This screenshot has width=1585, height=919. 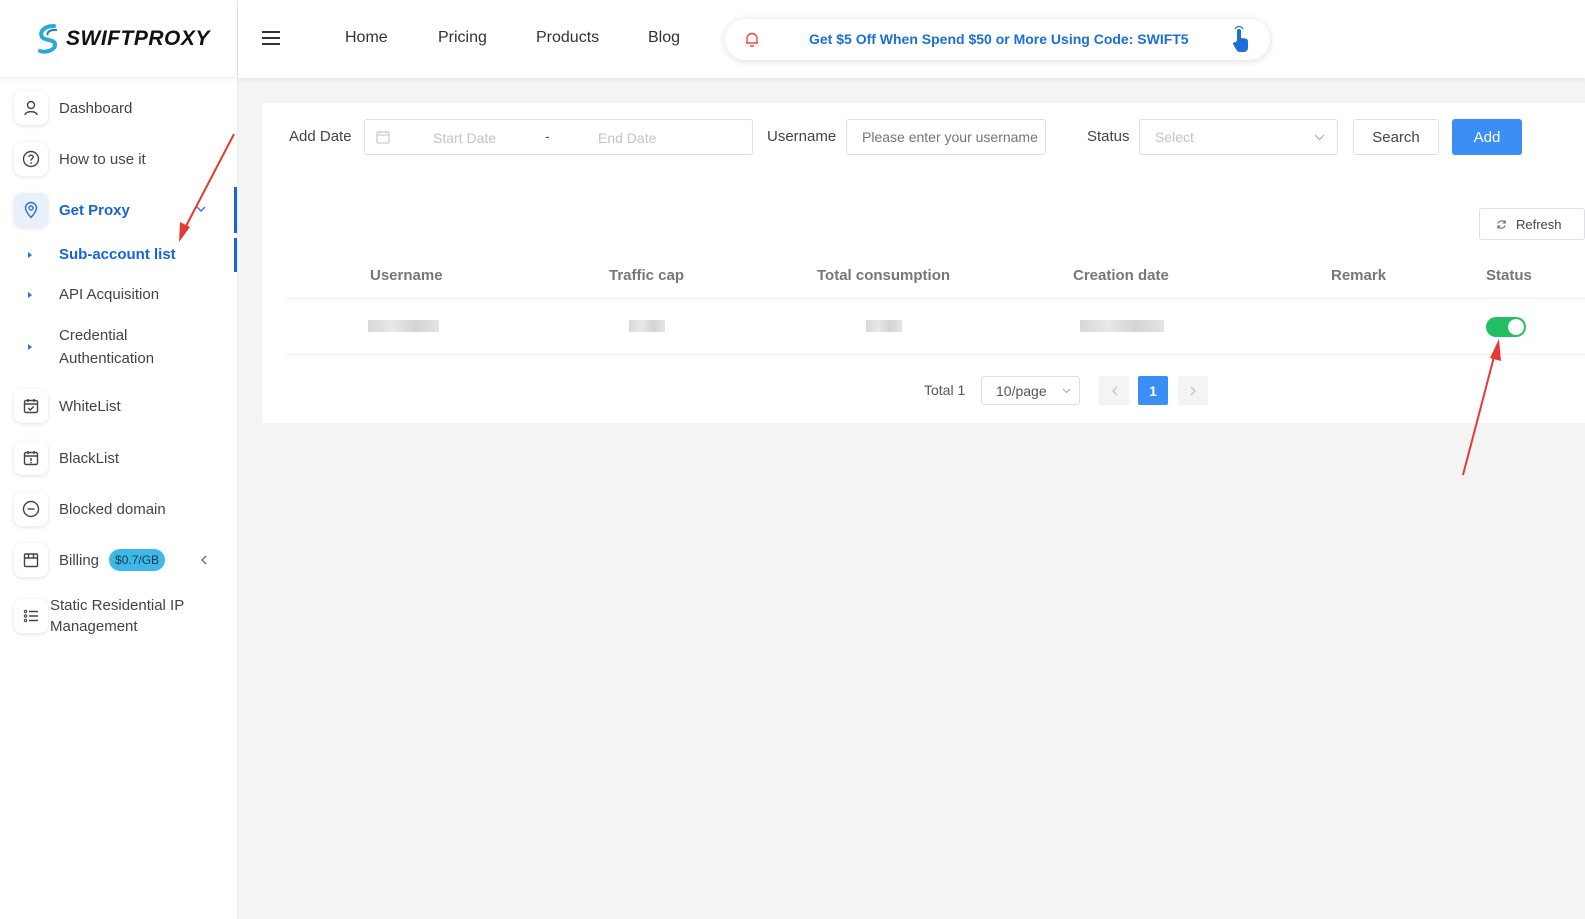 I want to click on bell-icon, so click(x=752, y=40).